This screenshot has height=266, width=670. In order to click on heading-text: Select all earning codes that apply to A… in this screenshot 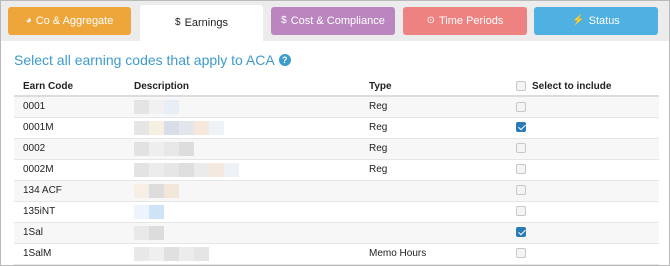, I will do `click(144, 60)`.